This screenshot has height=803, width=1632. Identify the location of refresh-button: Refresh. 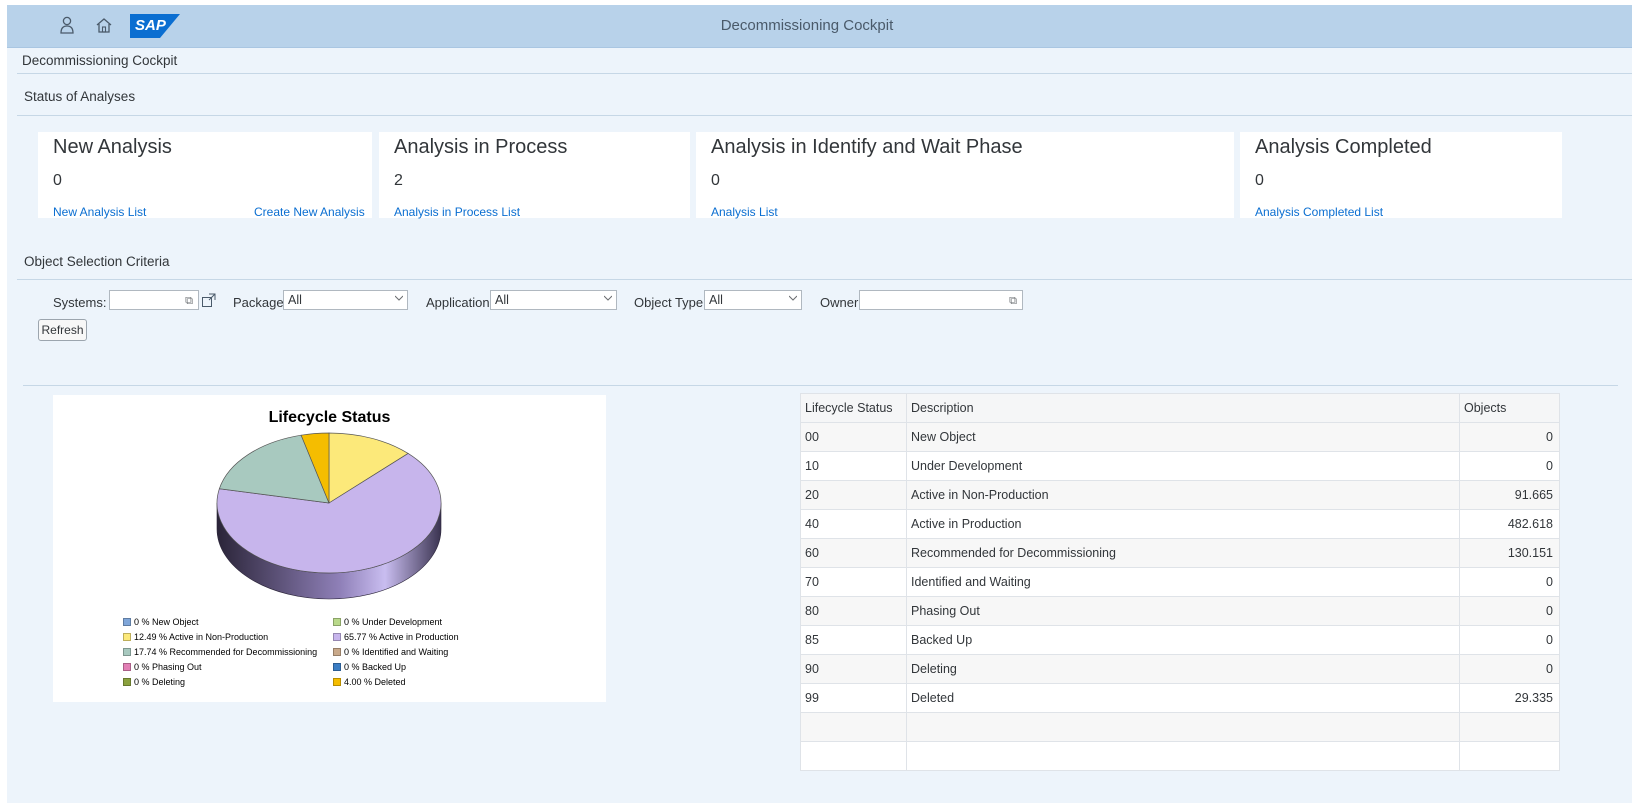
(62, 330).